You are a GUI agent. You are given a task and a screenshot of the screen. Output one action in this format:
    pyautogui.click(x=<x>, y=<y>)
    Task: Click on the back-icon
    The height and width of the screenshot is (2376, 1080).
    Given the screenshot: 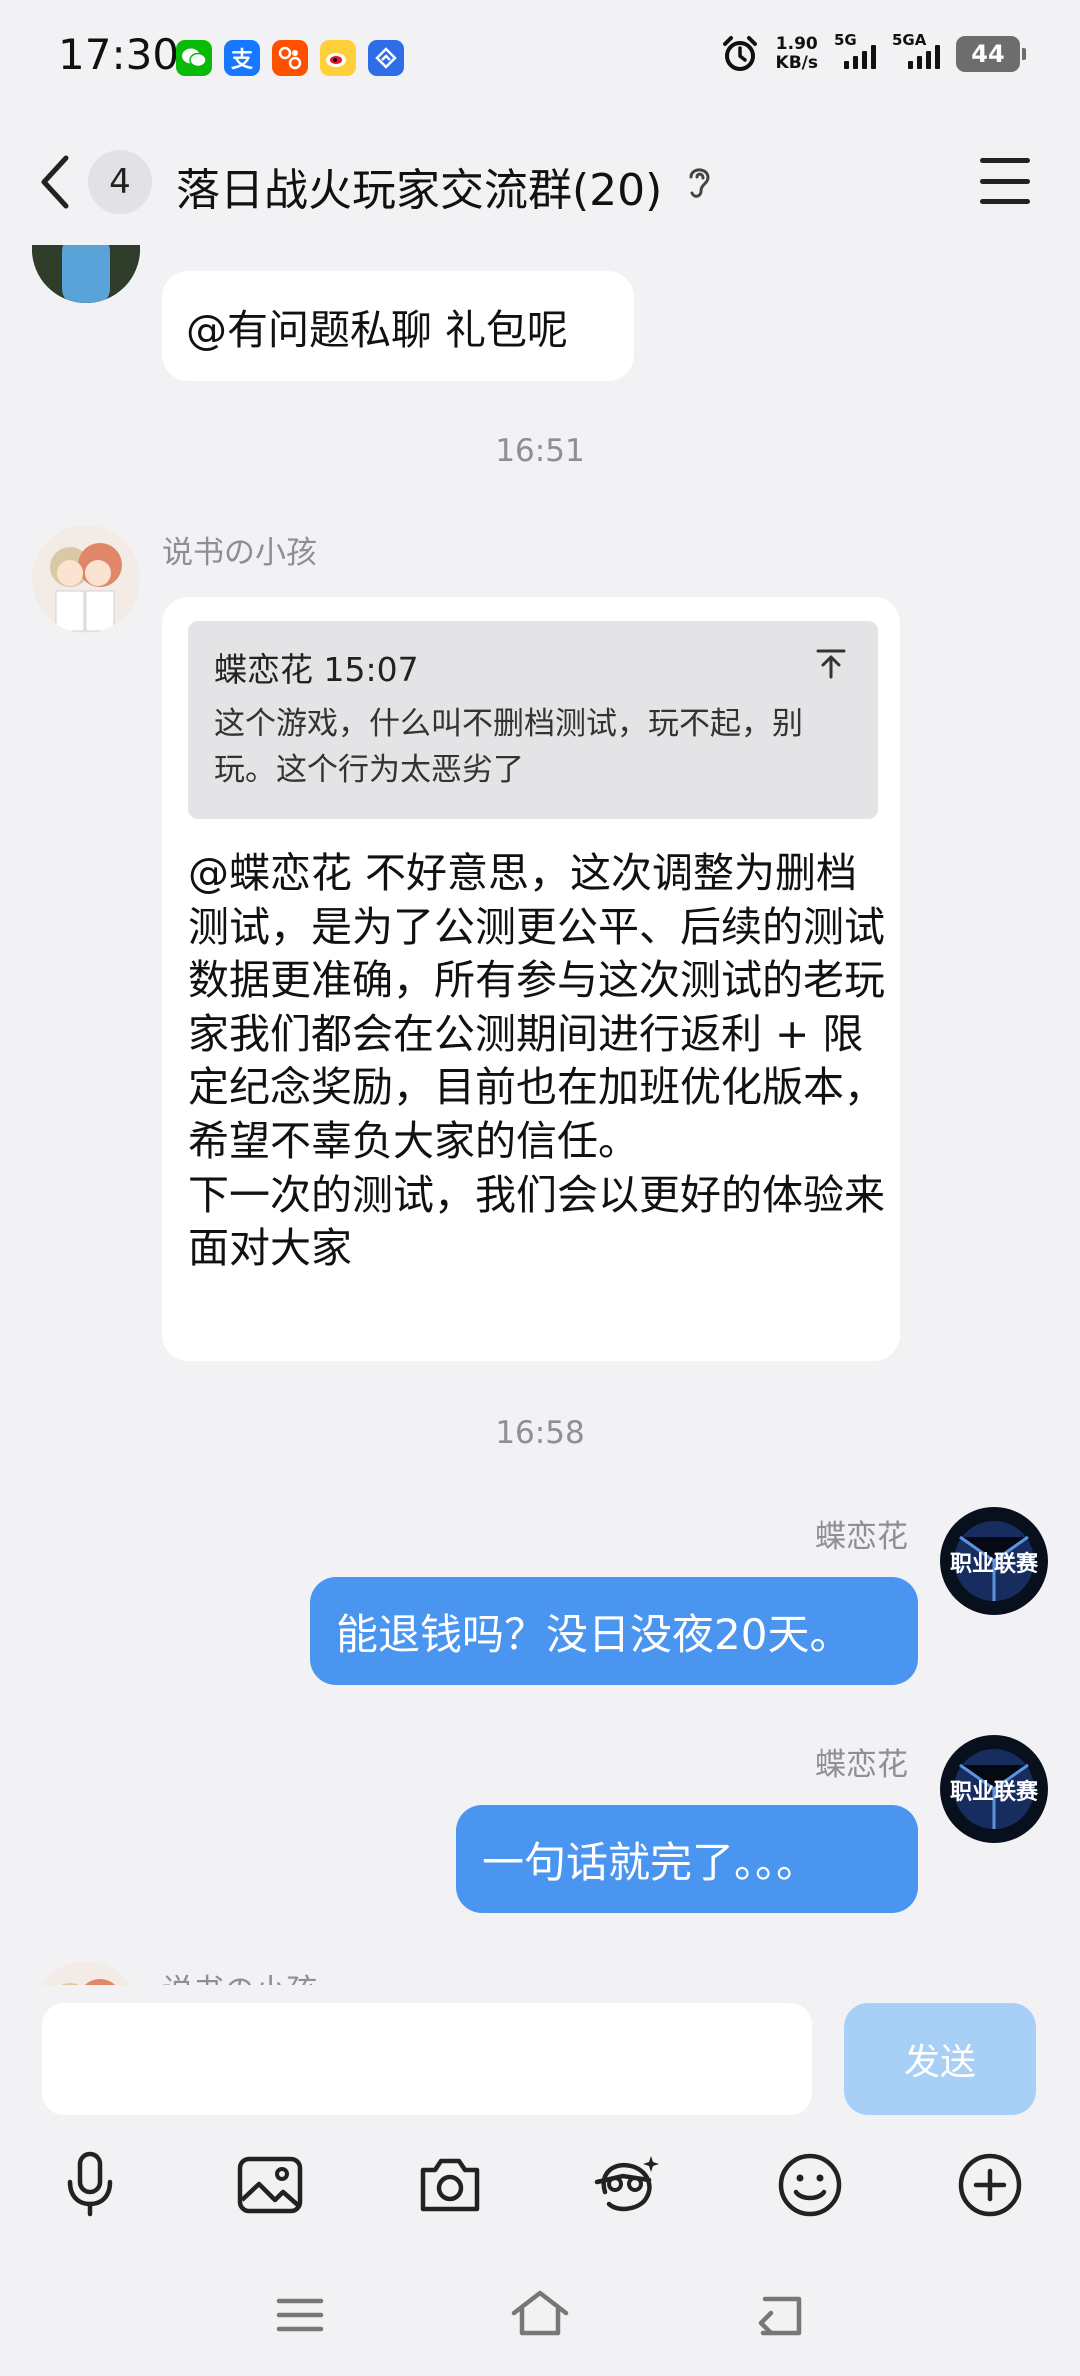 What is the action you would take?
    pyautogui.click(x=780, y=2315)
    